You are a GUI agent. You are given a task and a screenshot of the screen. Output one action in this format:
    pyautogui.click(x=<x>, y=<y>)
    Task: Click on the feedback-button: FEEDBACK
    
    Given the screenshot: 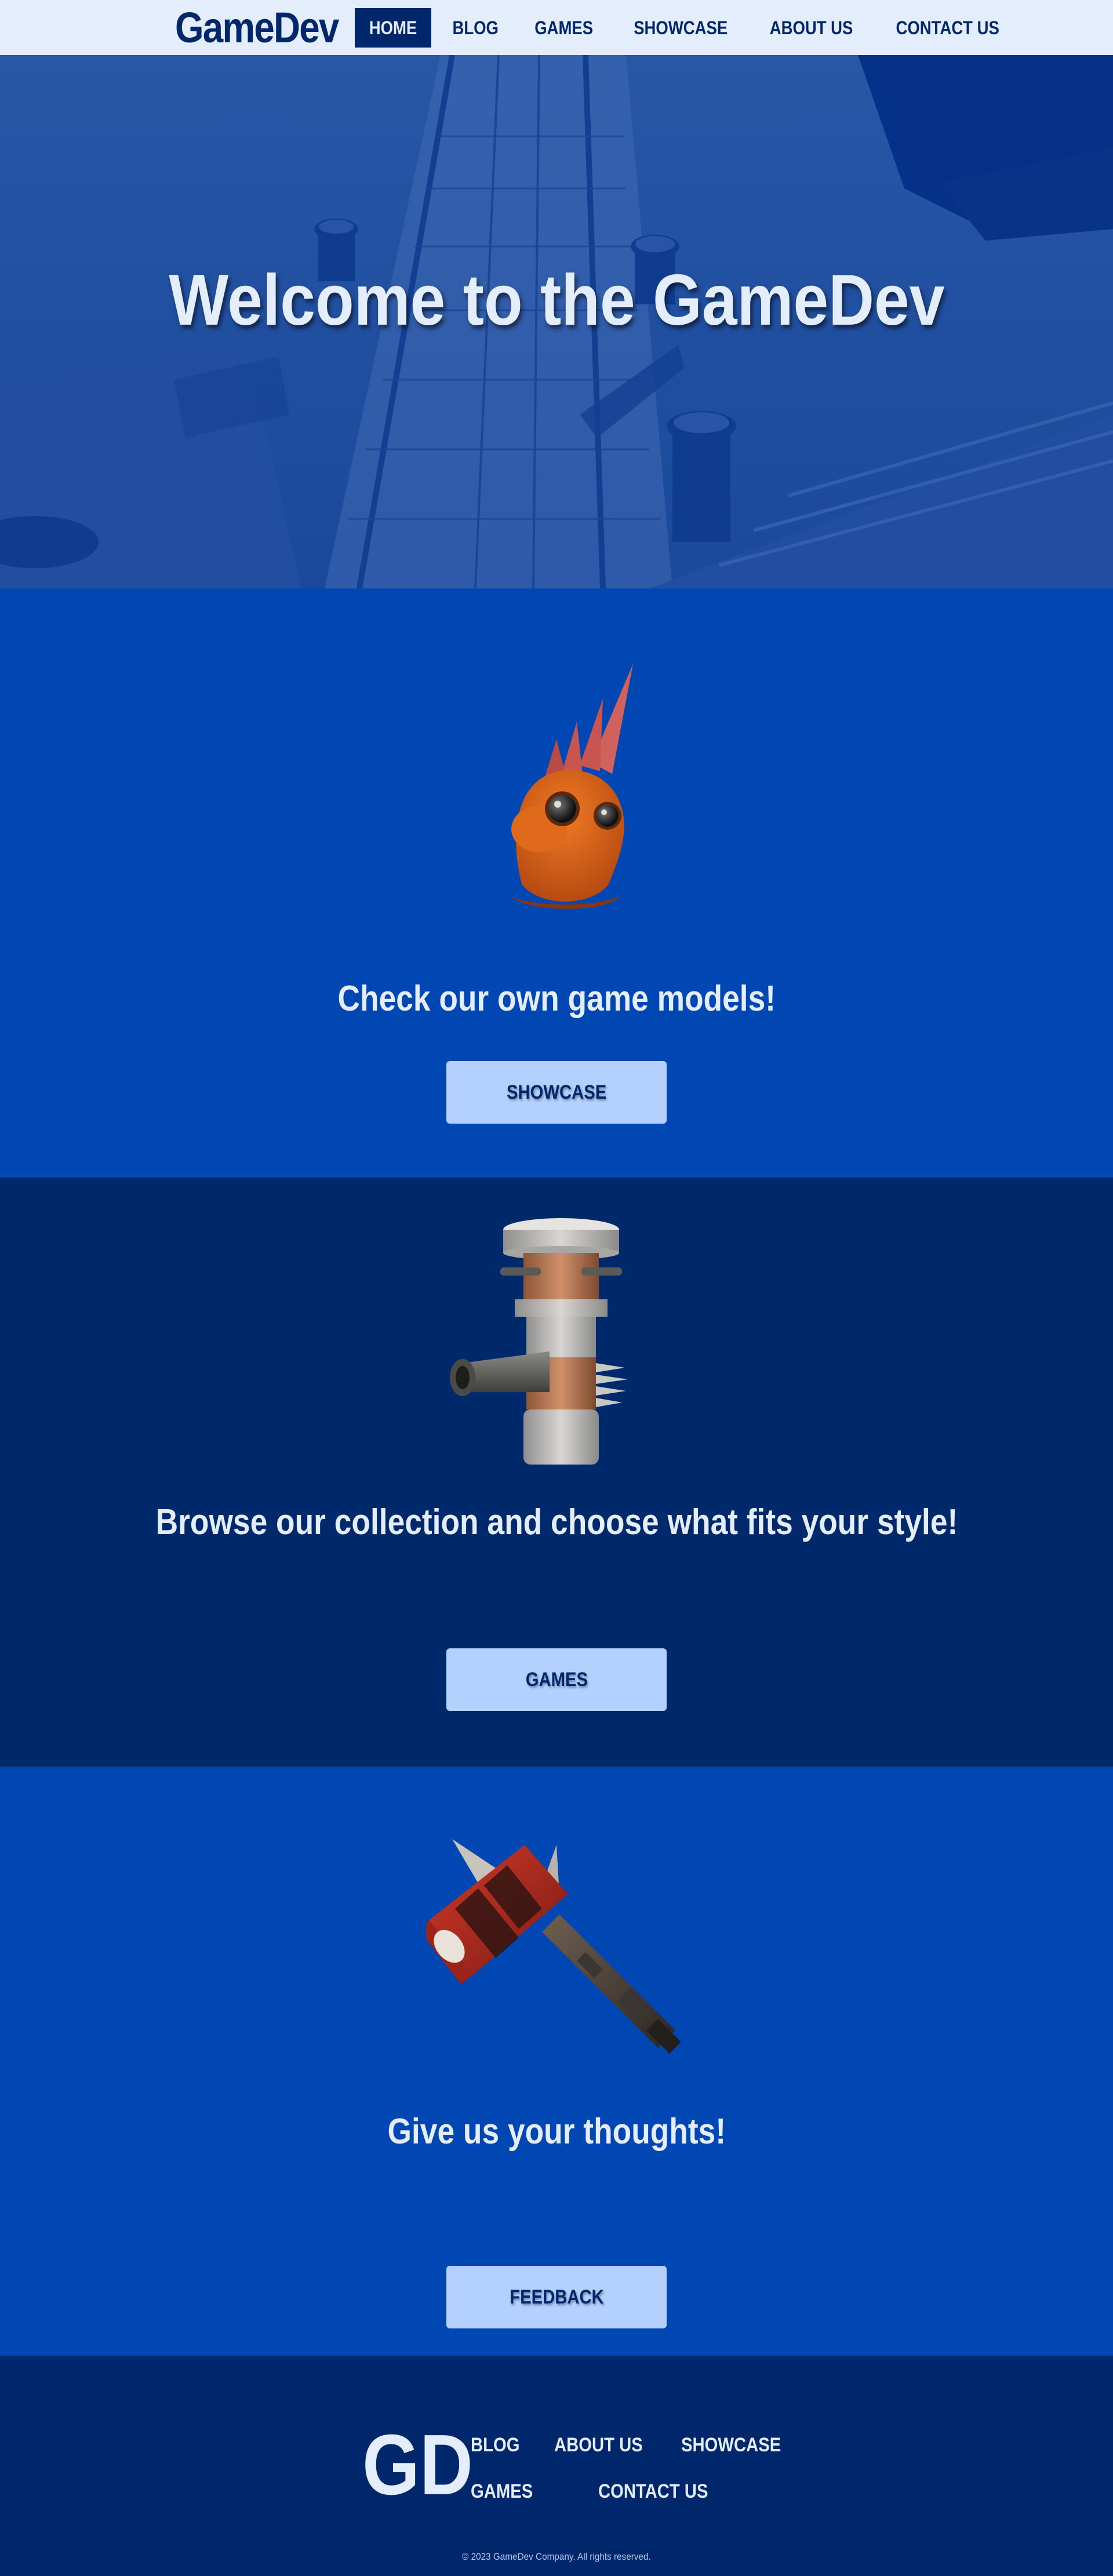 What is the action you would take?
    pyautogui.click(x=556, y=2297)
    